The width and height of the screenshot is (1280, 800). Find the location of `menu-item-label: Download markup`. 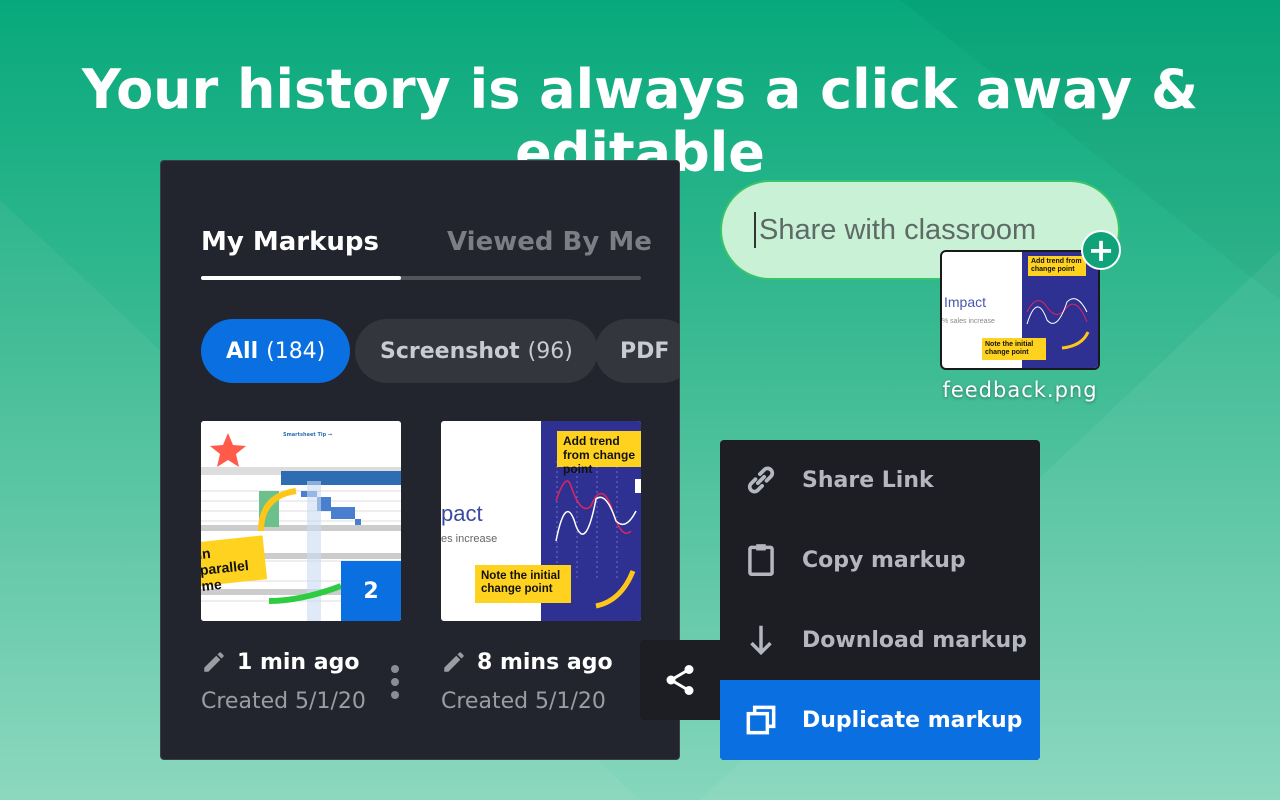

menu-item-label: Download markup is located at coordinates (914, 640).